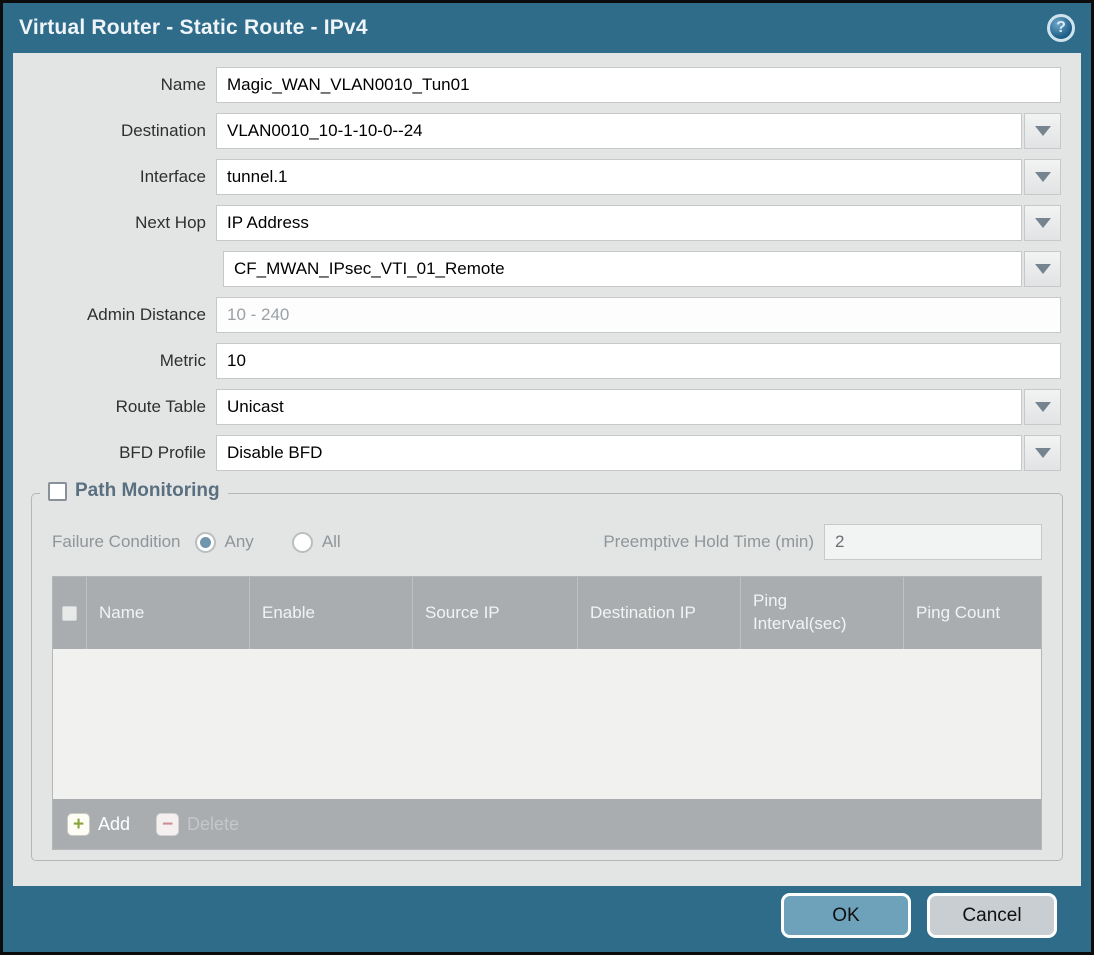 The height and width of the screenshot is (955, 1094). I want to click on next-hop-row: Next Hop, so click(538, 223).